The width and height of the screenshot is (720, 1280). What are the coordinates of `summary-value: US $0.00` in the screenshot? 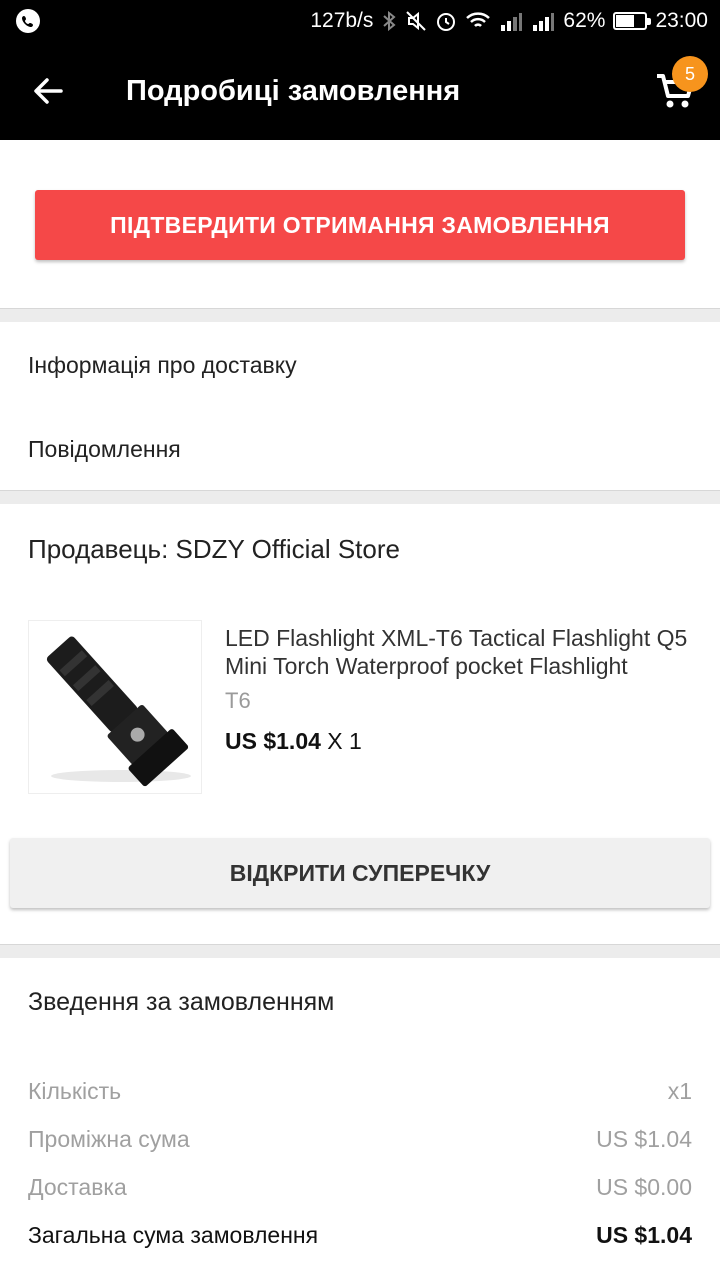 It's located at (644, 1187).